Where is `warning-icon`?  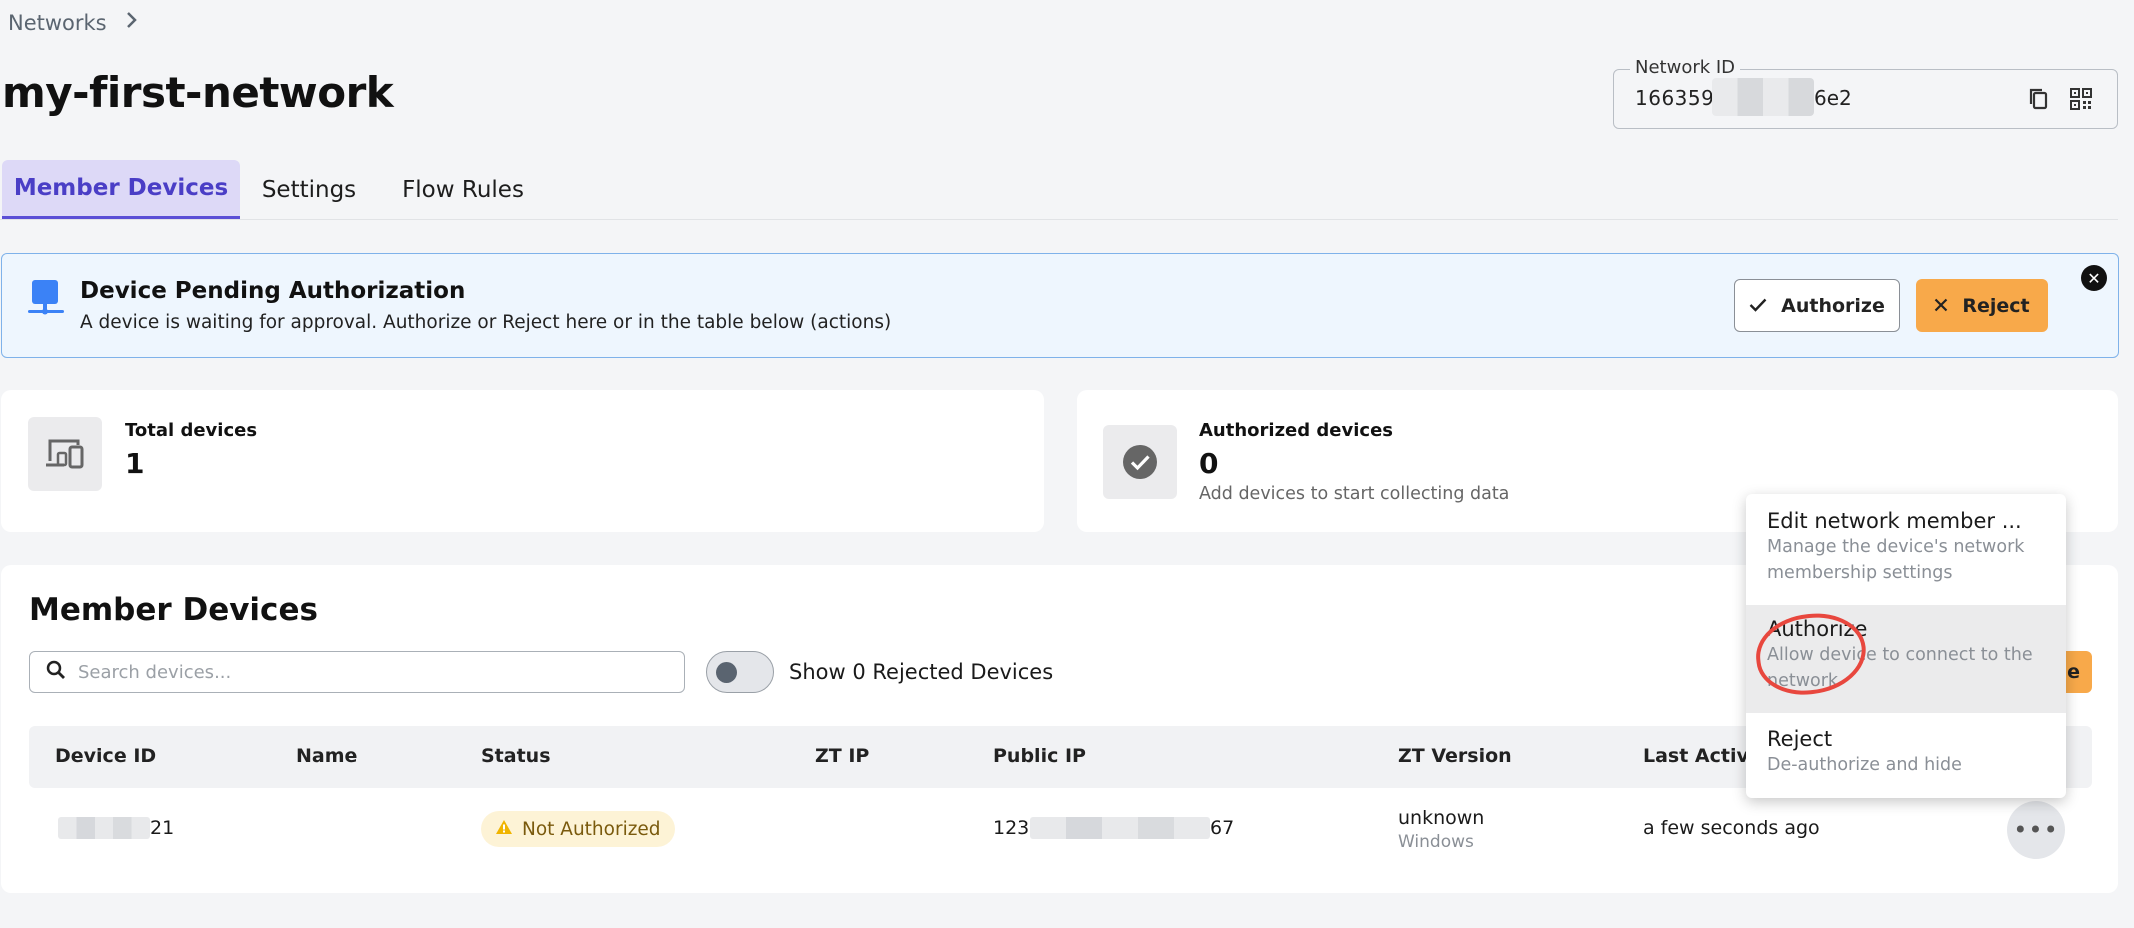
warning-icon is located at coordinates (504, 829).